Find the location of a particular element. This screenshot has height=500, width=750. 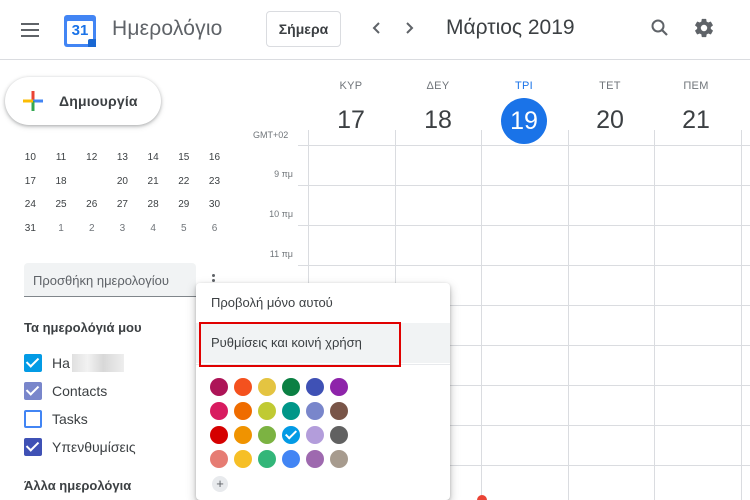

mini-calendar-day-number: 10 is located at coordinates (30, 158).